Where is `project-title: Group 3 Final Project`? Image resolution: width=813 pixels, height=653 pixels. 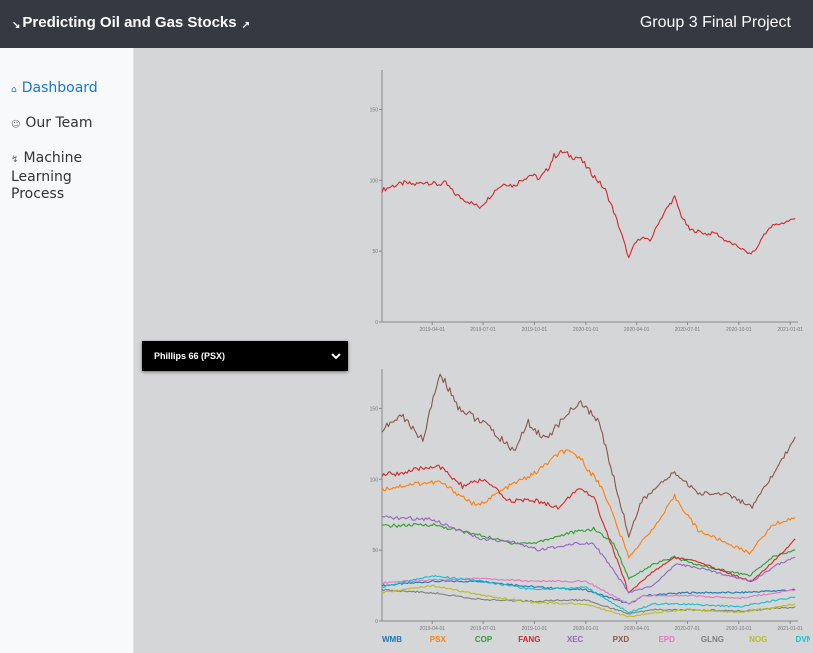 project-title: Group 3 Final Project is located at coordinates (715, 22).